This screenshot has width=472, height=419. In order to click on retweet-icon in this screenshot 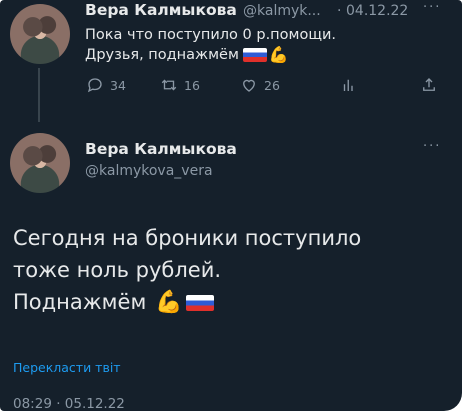, I will do `click(169, 85)`.